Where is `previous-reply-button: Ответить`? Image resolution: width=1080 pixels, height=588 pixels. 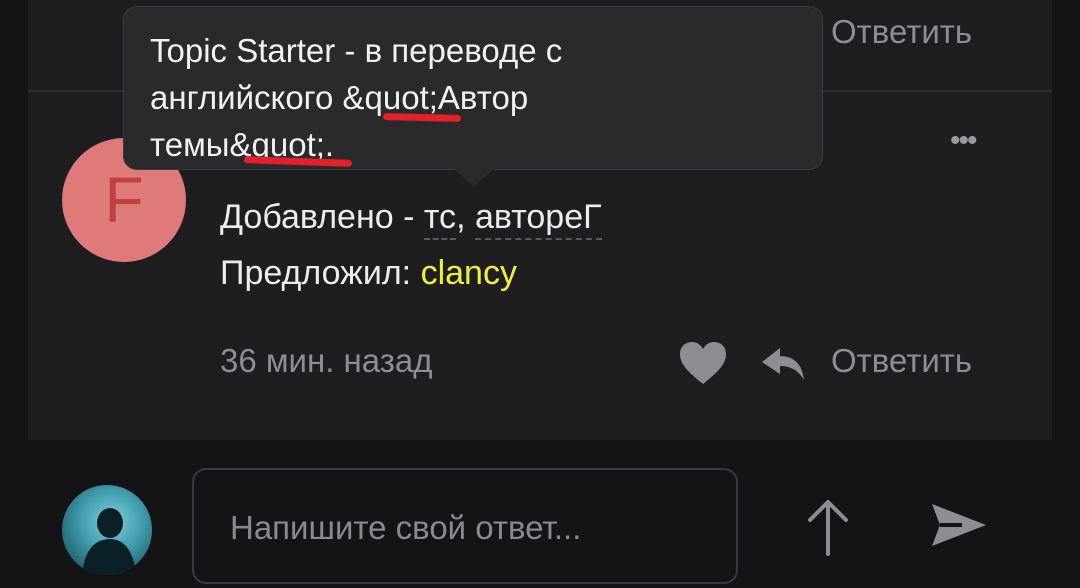
previous-reply-button: Ответить is located at coordinates (901, 32).